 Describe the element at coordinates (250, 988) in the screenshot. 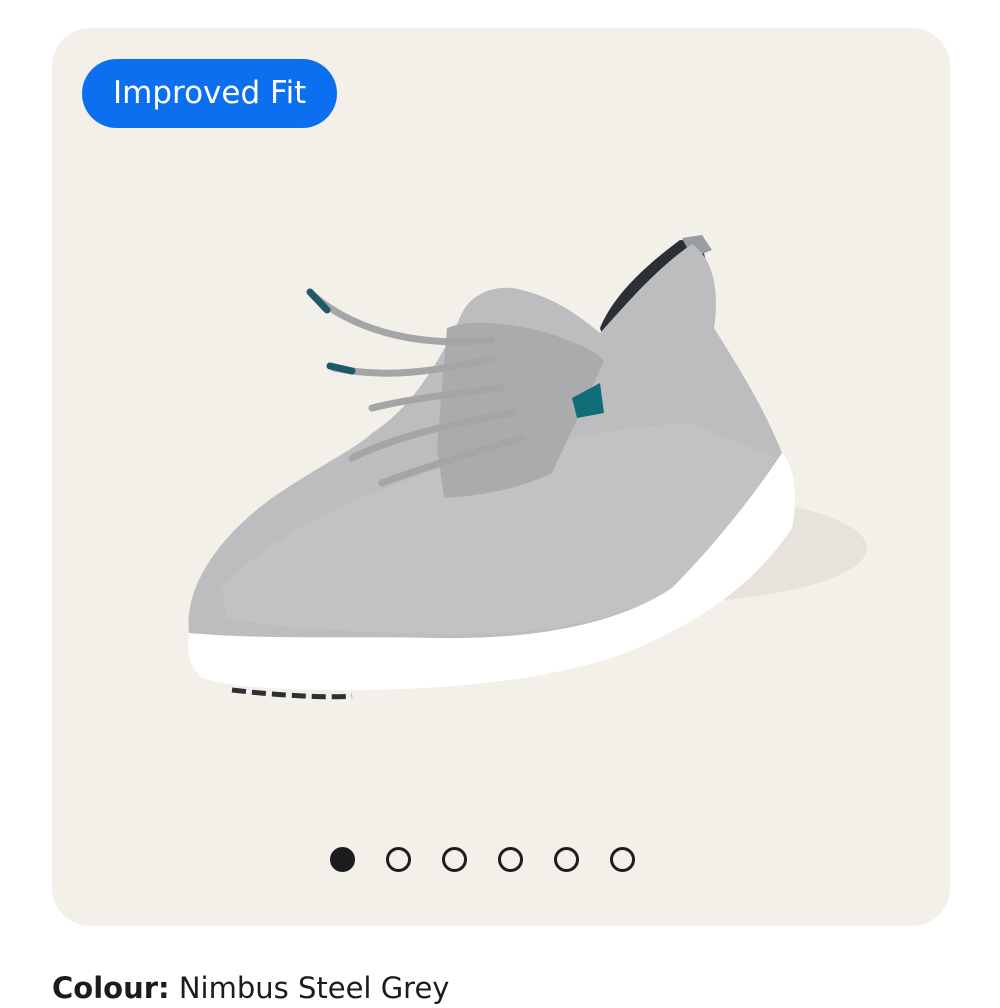

I see `colour-selection-text: Colour: Nimbus Steel Grey` at that location.